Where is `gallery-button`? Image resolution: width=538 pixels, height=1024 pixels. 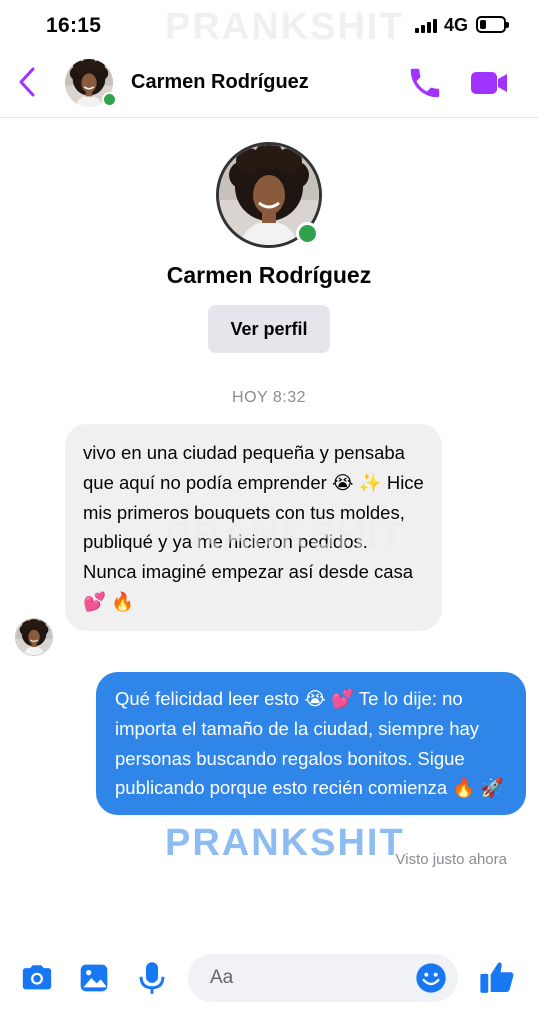 gallery-button is located at coordinates (94, 978).